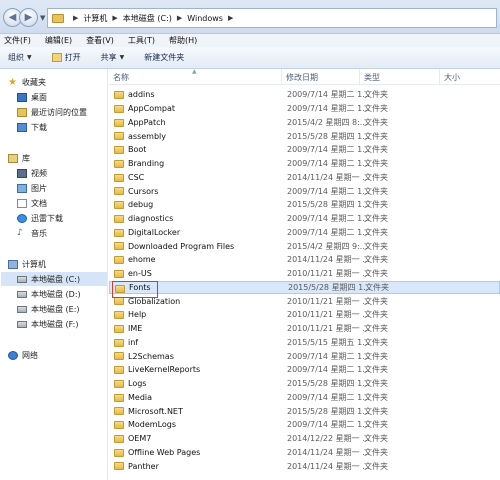 This screenshot has width=500, height=480. What do you see at coordinates (321, 77) in the screenshot?
I see `column-date-modified: 修改日期` at bounding box center [321, 77].